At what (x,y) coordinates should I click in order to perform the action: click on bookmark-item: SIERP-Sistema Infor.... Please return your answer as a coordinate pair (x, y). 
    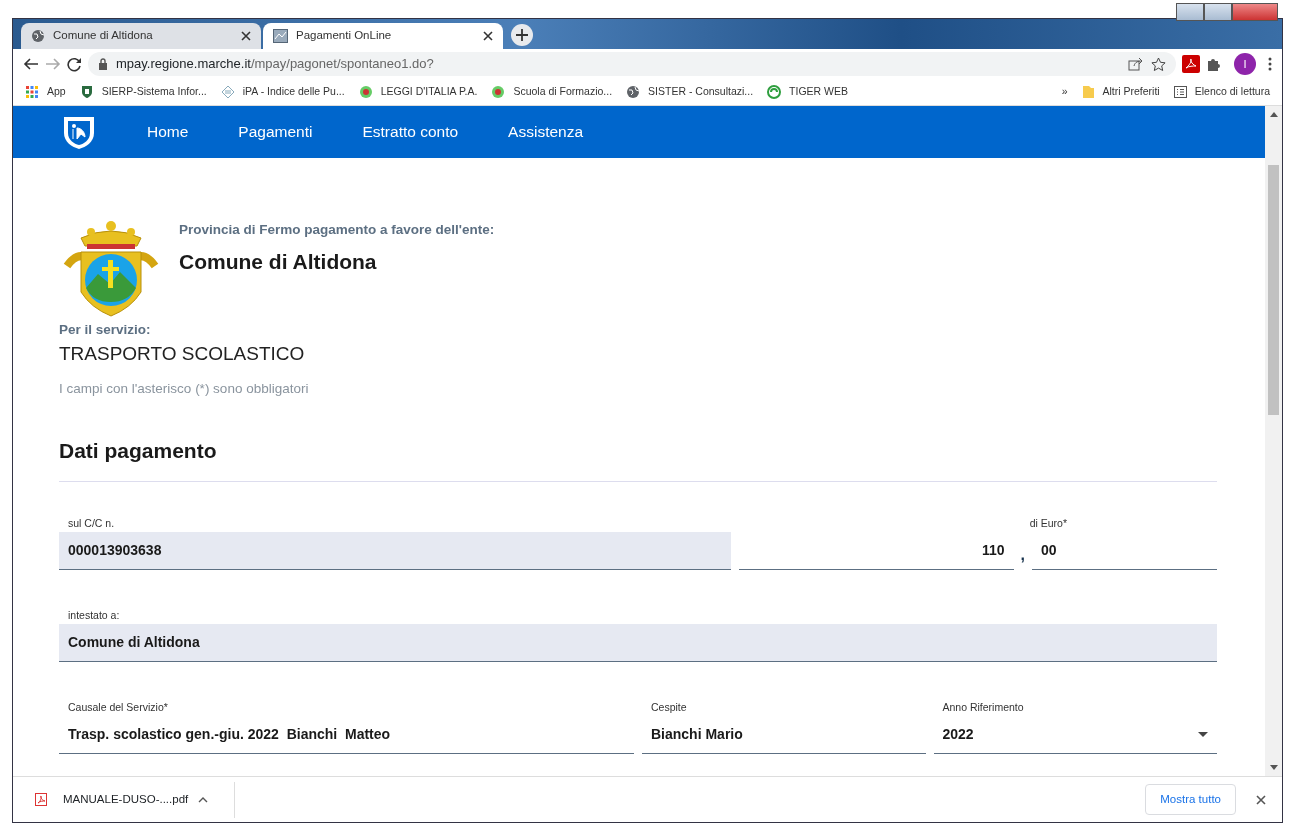
    Looking at the image, I should click on (143, 92).